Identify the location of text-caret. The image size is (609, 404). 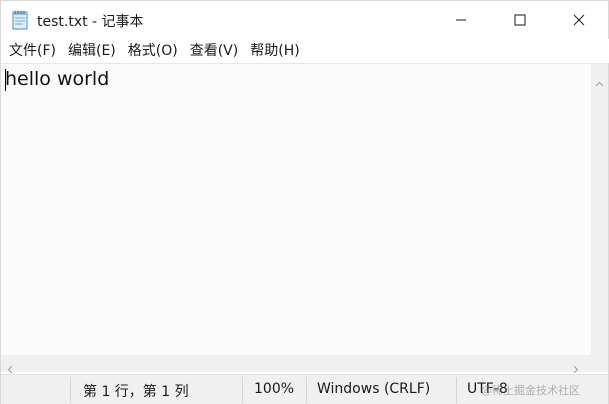
(5, 80).